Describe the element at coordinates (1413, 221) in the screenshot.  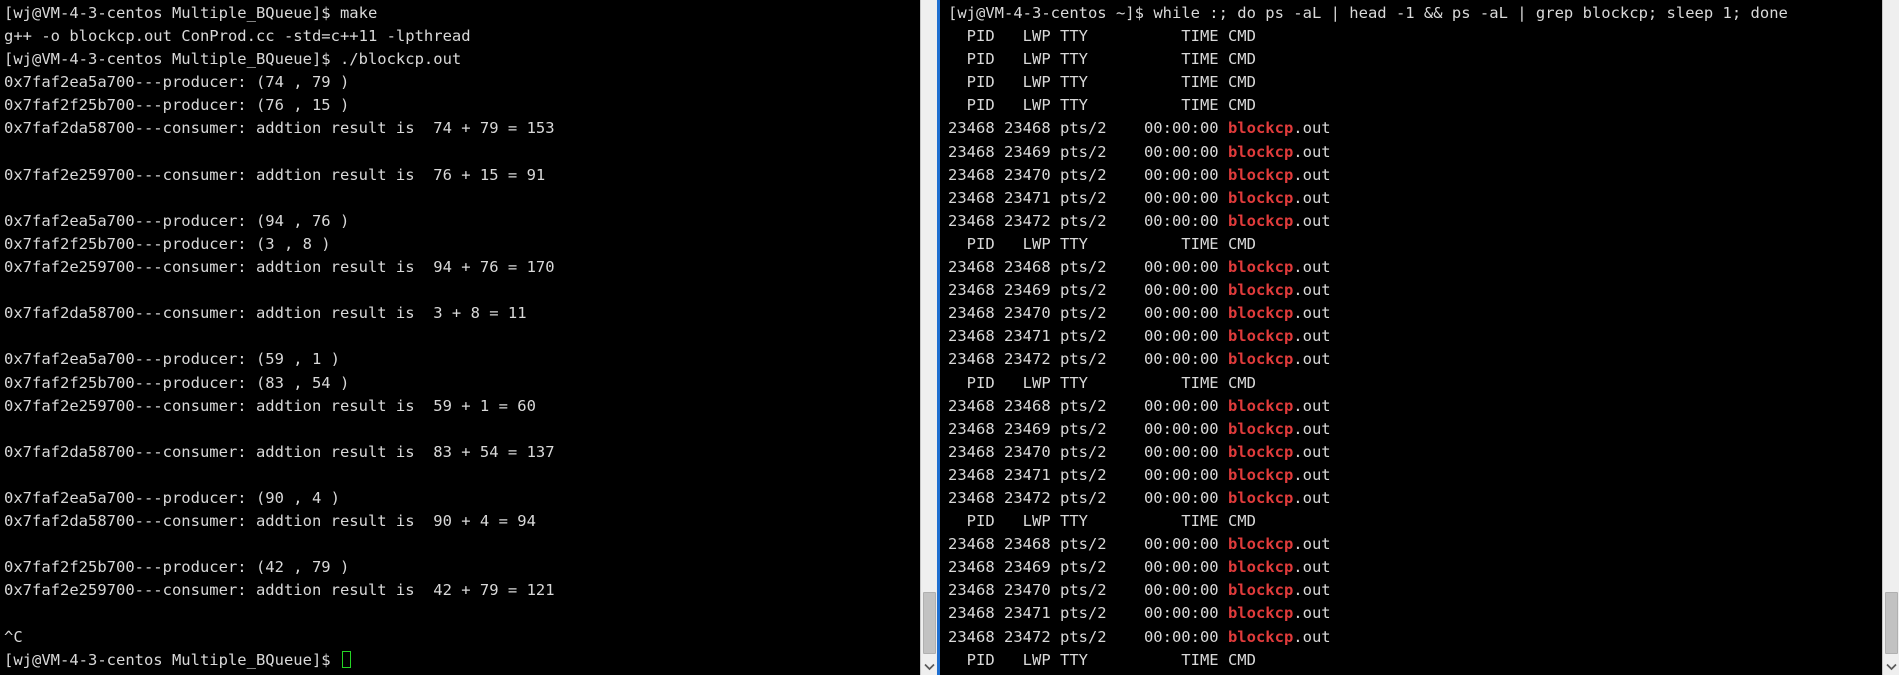
I see `ps-process-row: 23468 23472 pts/2 00:00:00 blockcp.out` at that location.